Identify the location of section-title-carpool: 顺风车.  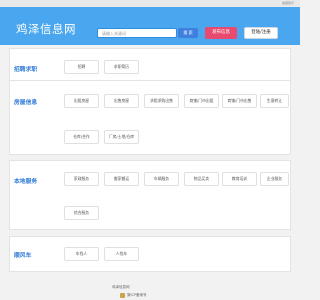
(22, 254).